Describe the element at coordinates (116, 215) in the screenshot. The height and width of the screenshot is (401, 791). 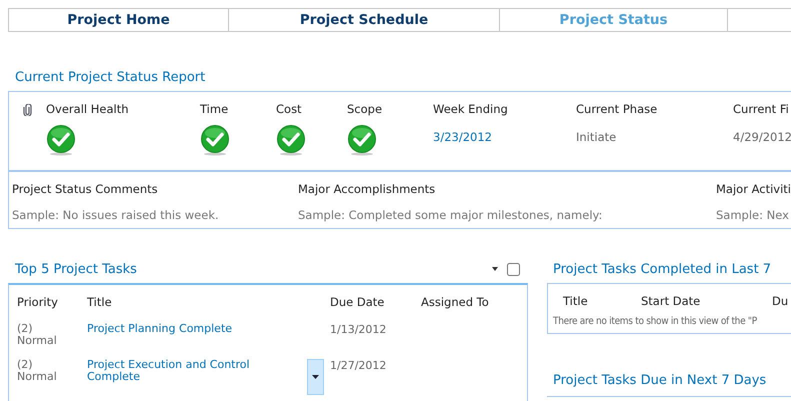
I see `comment-text: Sample: No issues raised this week.` at that location.